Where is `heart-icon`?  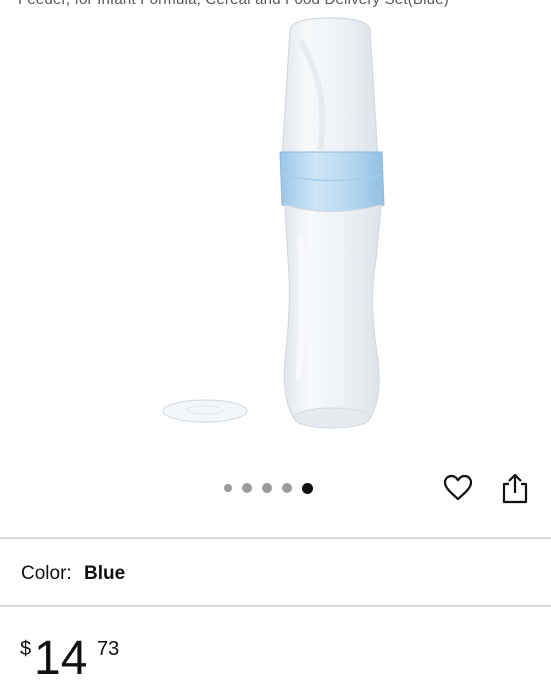
heart-icon is located at coordinates (458, 487).